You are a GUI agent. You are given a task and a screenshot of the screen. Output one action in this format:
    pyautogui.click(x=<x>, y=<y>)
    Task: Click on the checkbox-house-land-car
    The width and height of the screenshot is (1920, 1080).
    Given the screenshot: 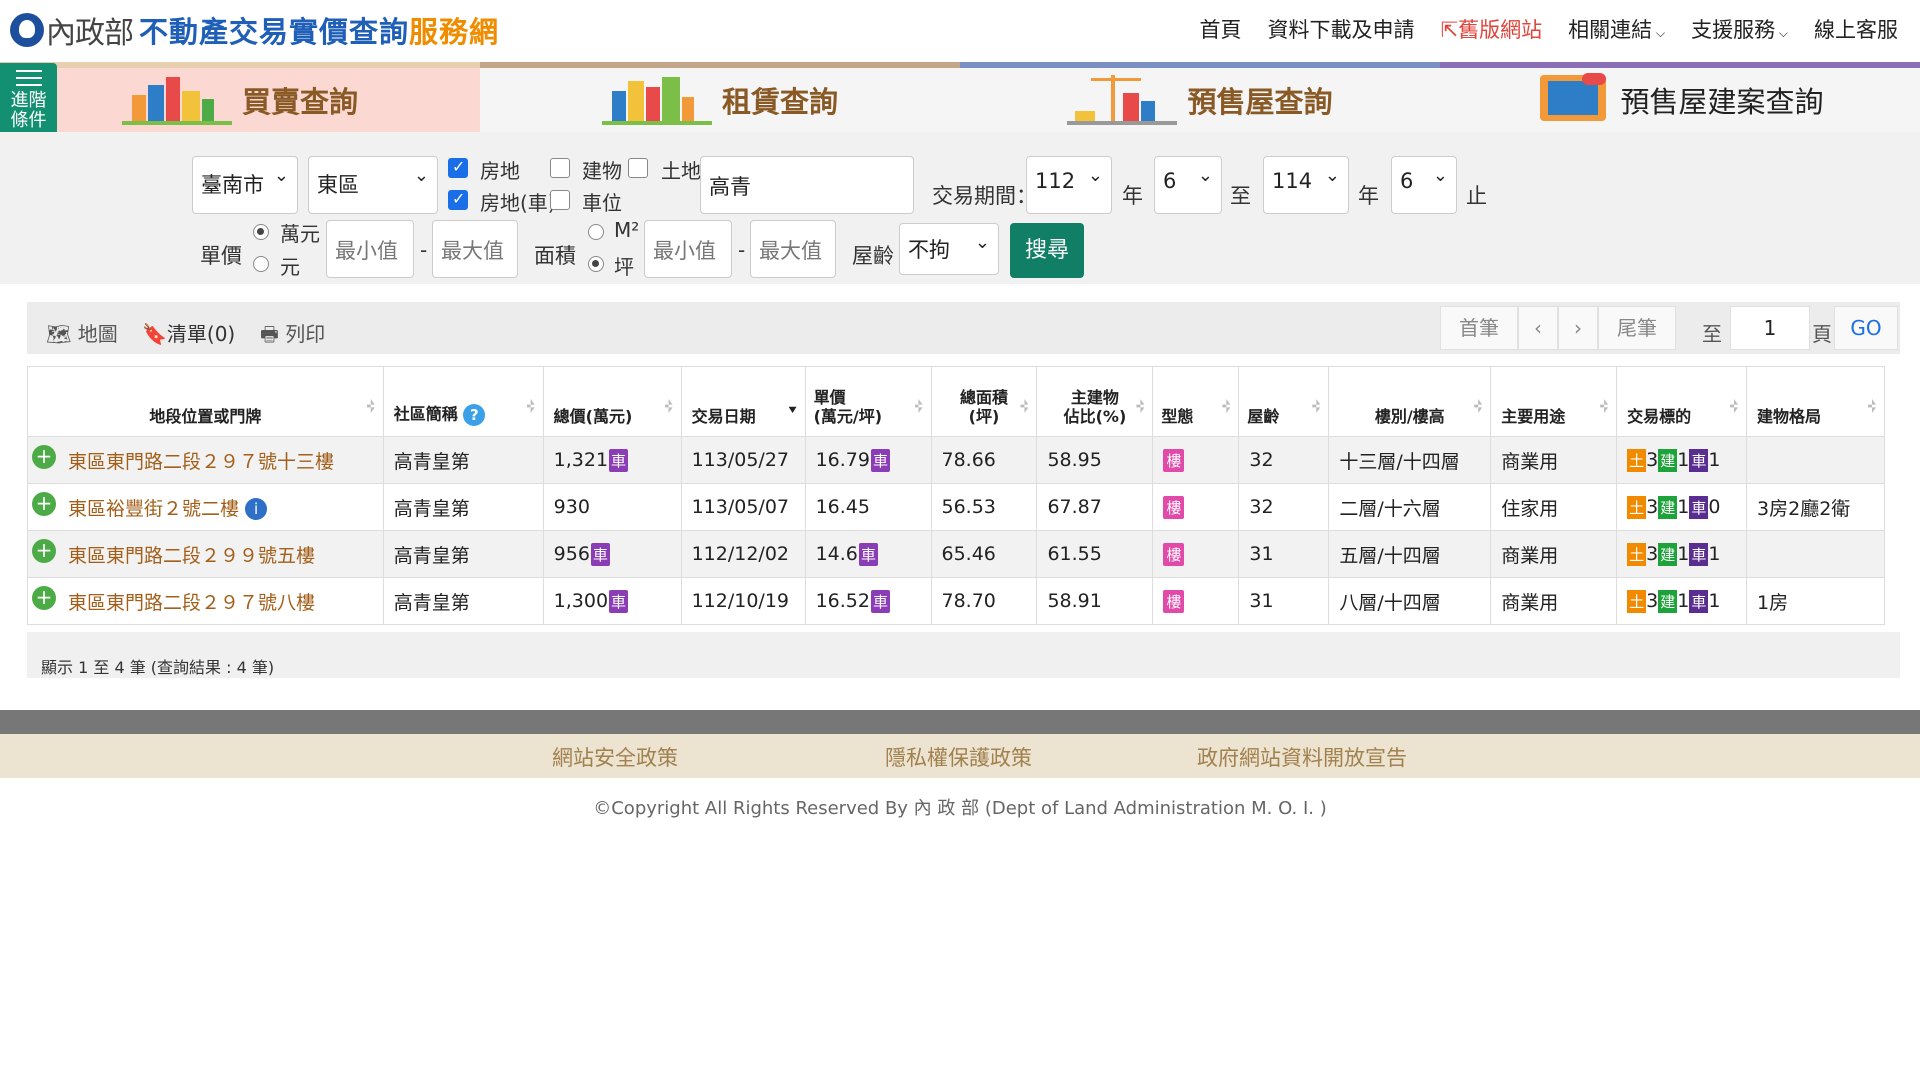 What is the action you would take?
    pyautogui.click(x=458, y=199)
    